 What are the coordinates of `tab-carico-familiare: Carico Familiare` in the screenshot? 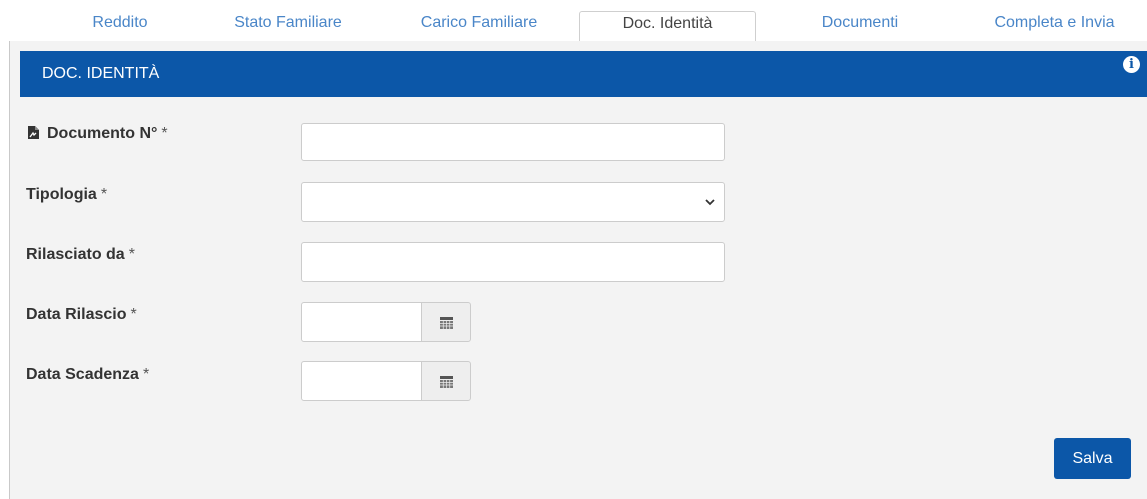 It's located at (479, 20).